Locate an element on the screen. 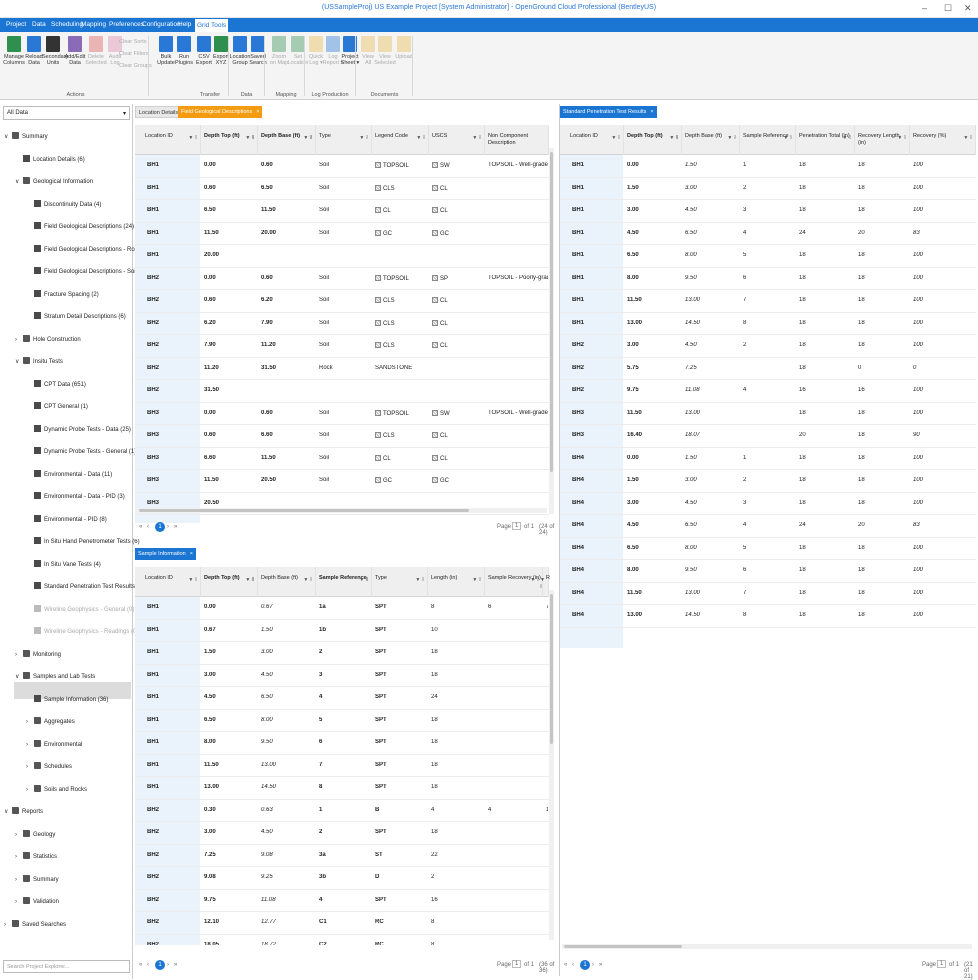 This screenshot has height=980, width=978. tree-node: › Statistics is located at coordinates (36, 857).